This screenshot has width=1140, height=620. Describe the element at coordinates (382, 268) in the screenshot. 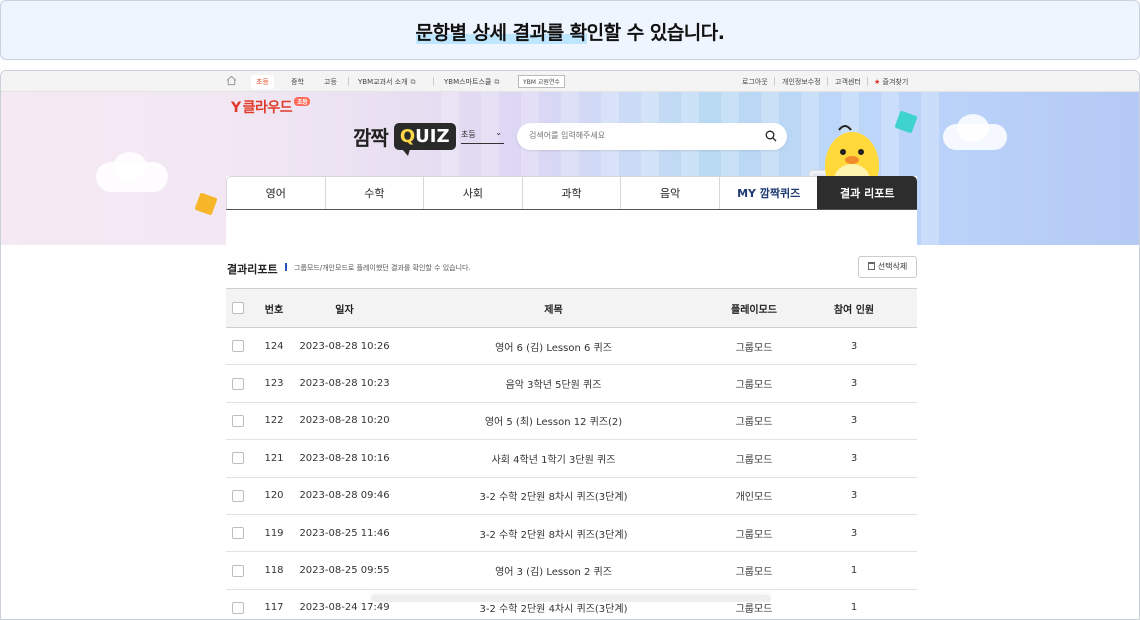

I see `section-description: 그룹모드/개인모드로 플레이했던 결과를 확인할 수 있습니다.` at that location.